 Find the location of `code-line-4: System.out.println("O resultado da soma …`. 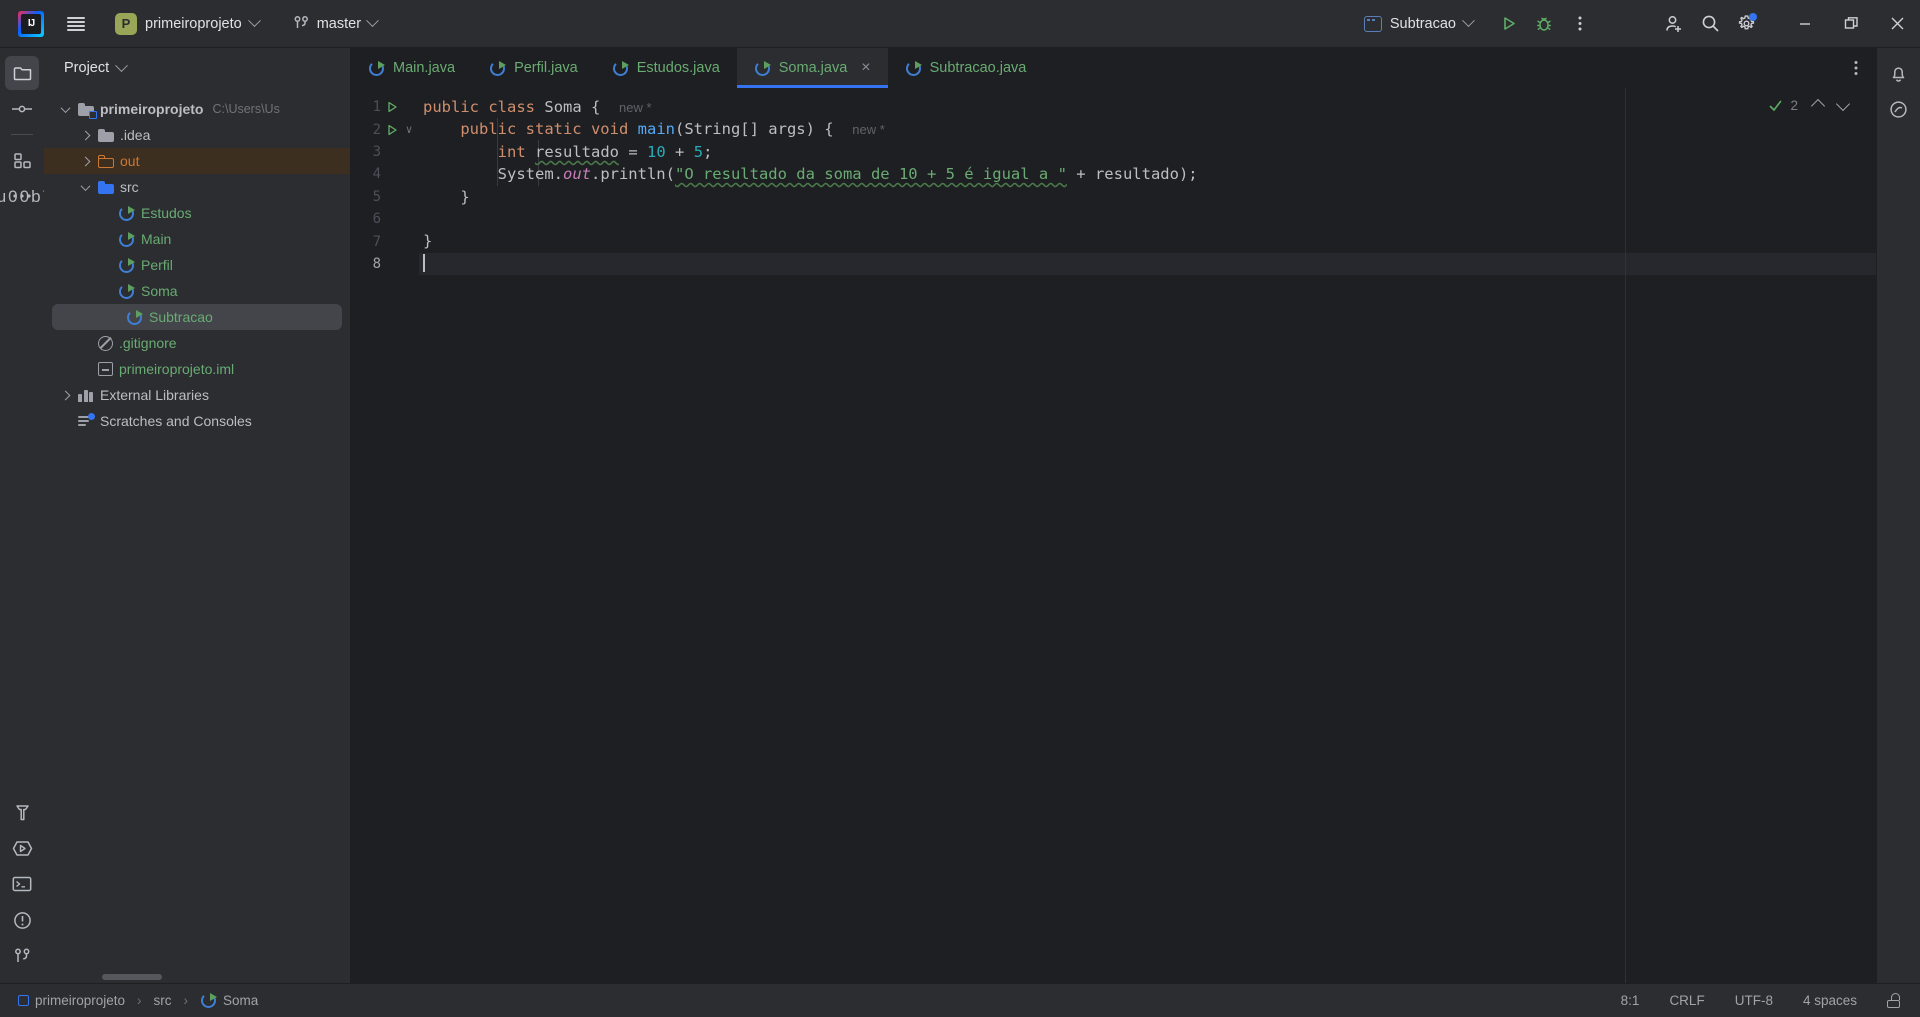

code-line-4: System.out.println("O resultado da soma … is located at coordinates (1147, 174).